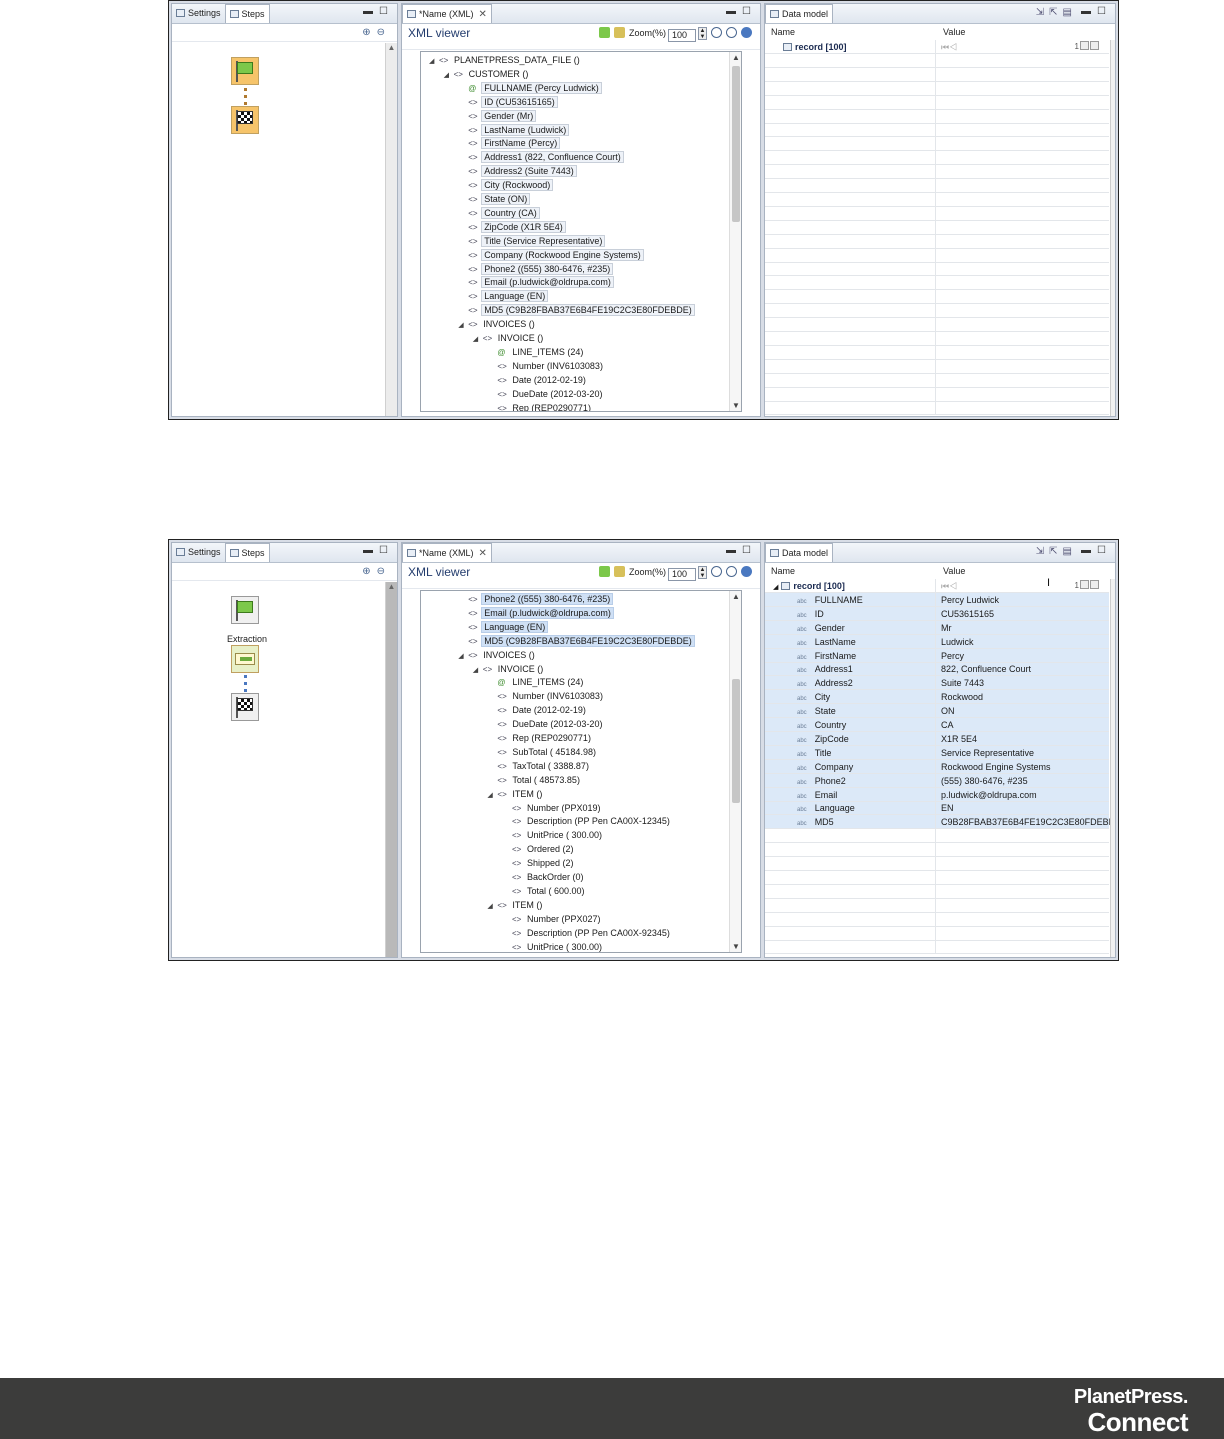 This screenshot has height=1439, width=1224. Describe the element at coordinates (821, 725) in the screenshot. I see `field-name: abc Country` at that location.